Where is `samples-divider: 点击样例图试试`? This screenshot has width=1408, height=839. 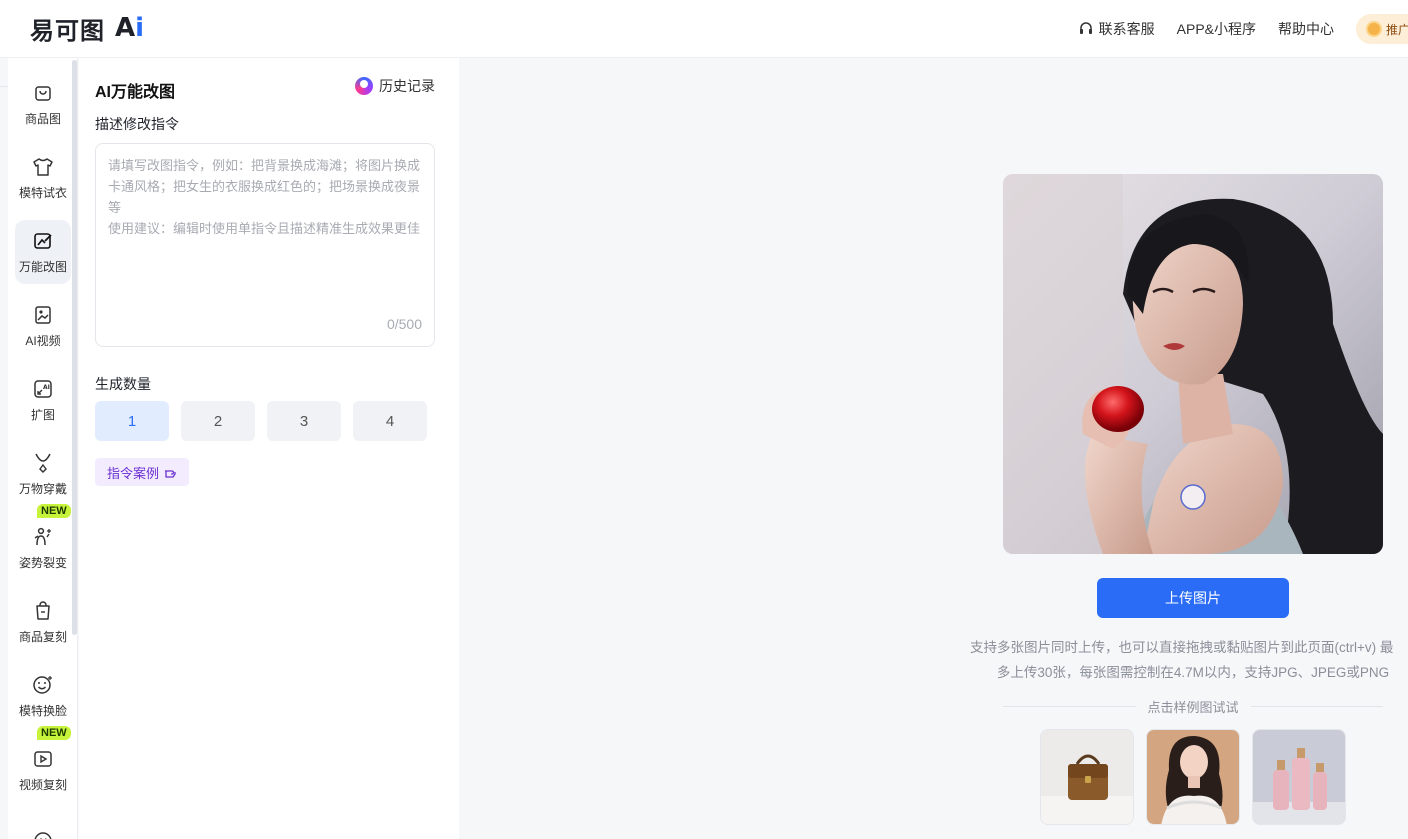
samples-divider: 点击样例图试试 is located at coordinates (1193, 706).